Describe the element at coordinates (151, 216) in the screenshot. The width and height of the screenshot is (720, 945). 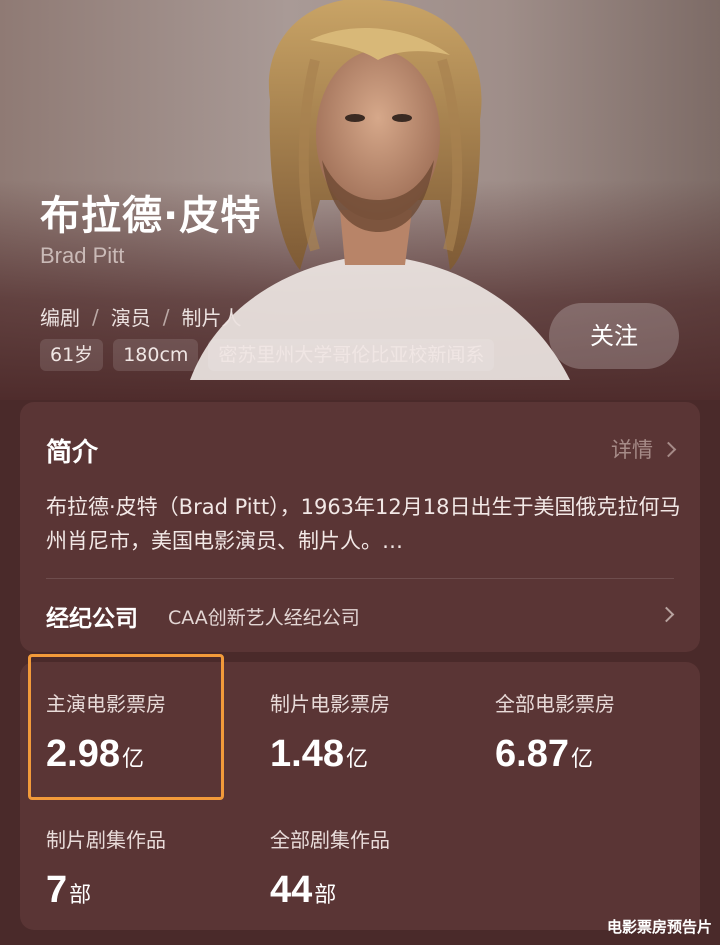
I see `actor-name-cn: 布拉德·皮特` at that location.